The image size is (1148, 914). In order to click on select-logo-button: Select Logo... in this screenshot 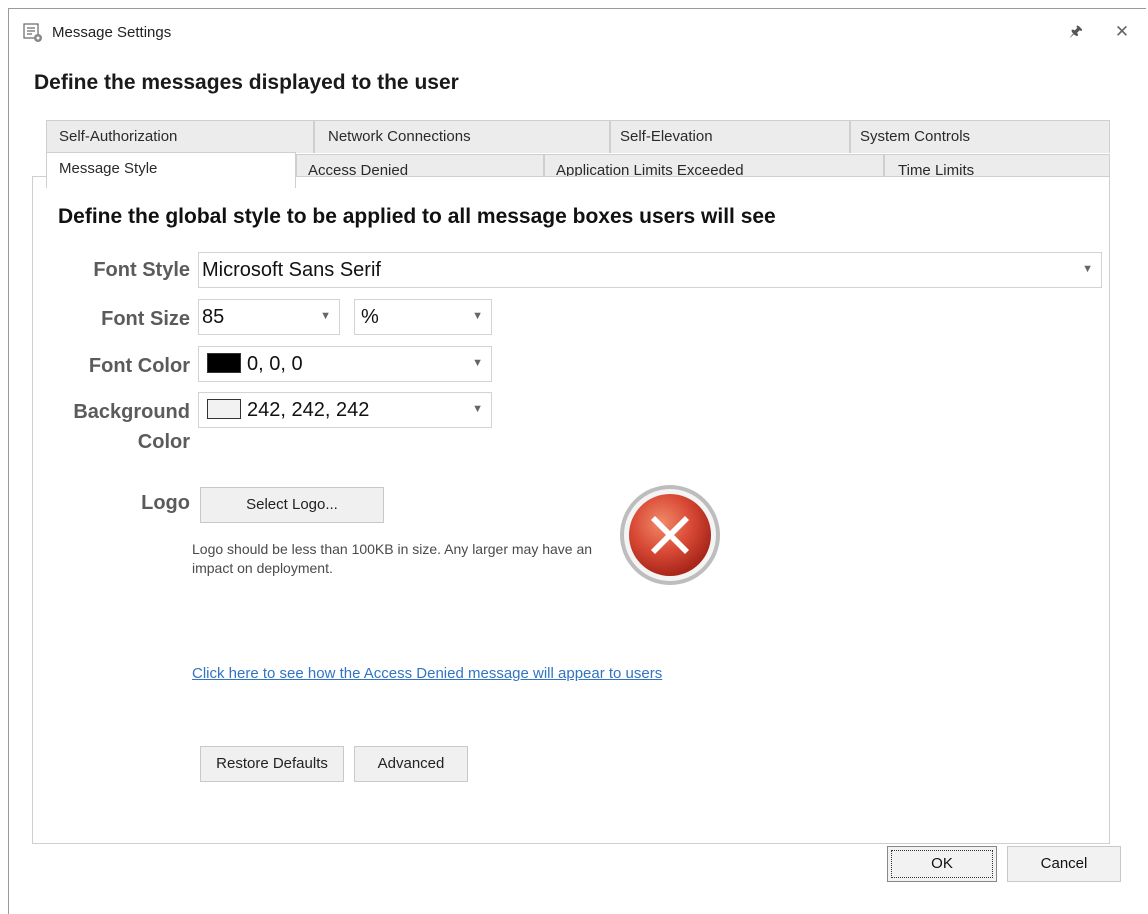, I will do `click(292, 505)`.